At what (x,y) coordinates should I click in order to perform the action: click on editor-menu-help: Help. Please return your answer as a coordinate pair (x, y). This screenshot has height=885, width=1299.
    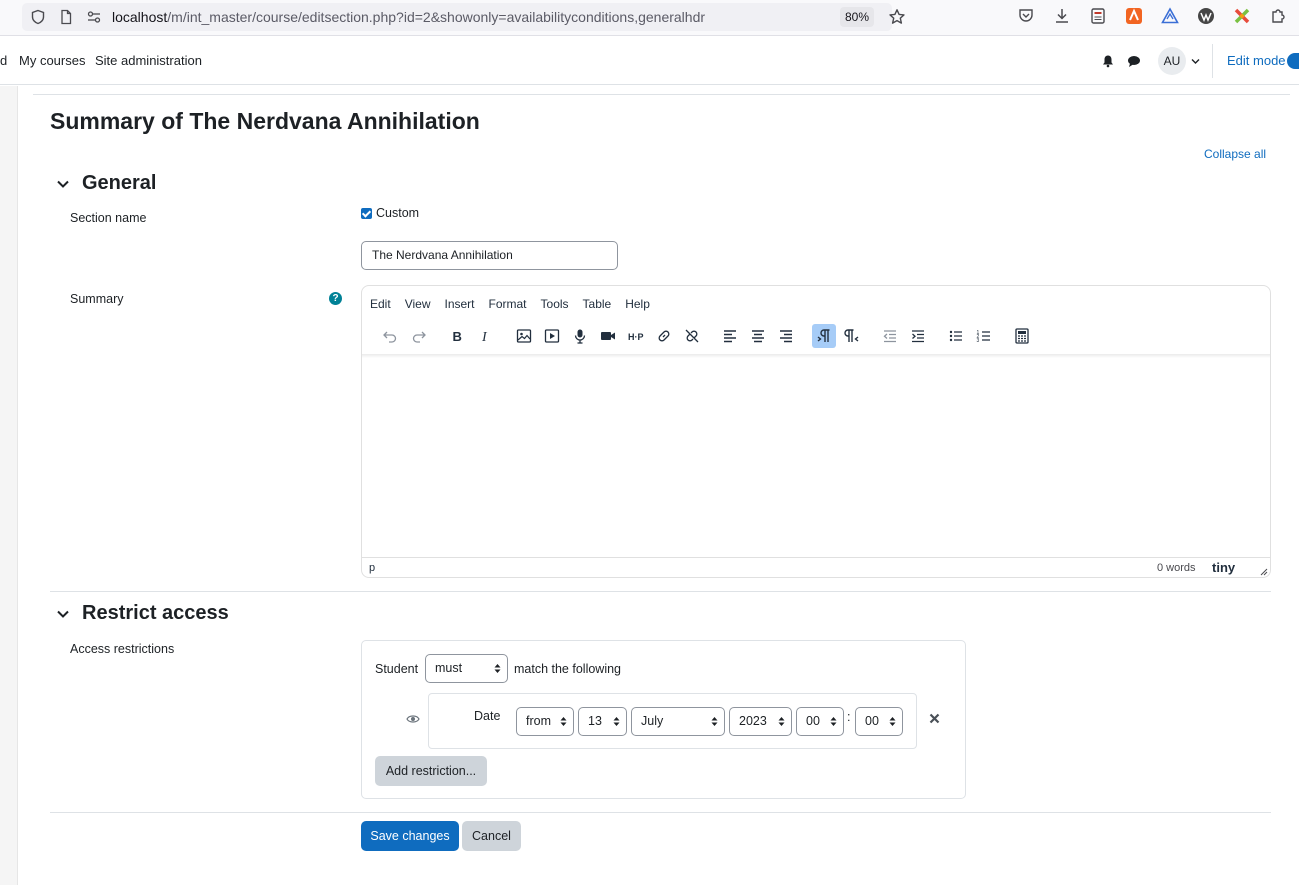
    Looking at the image, I should click on (637, 304).